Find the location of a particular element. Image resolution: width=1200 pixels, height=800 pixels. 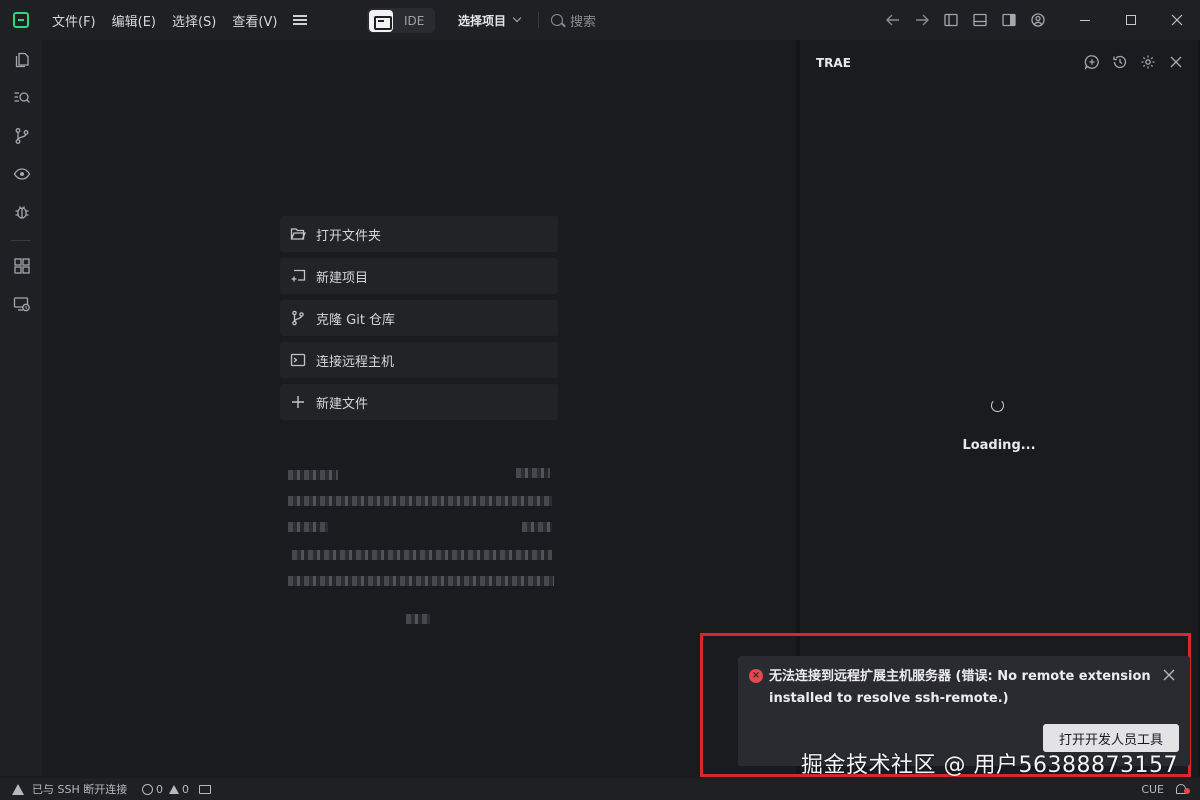

error-icon: × is located at coordinates (756, 676).